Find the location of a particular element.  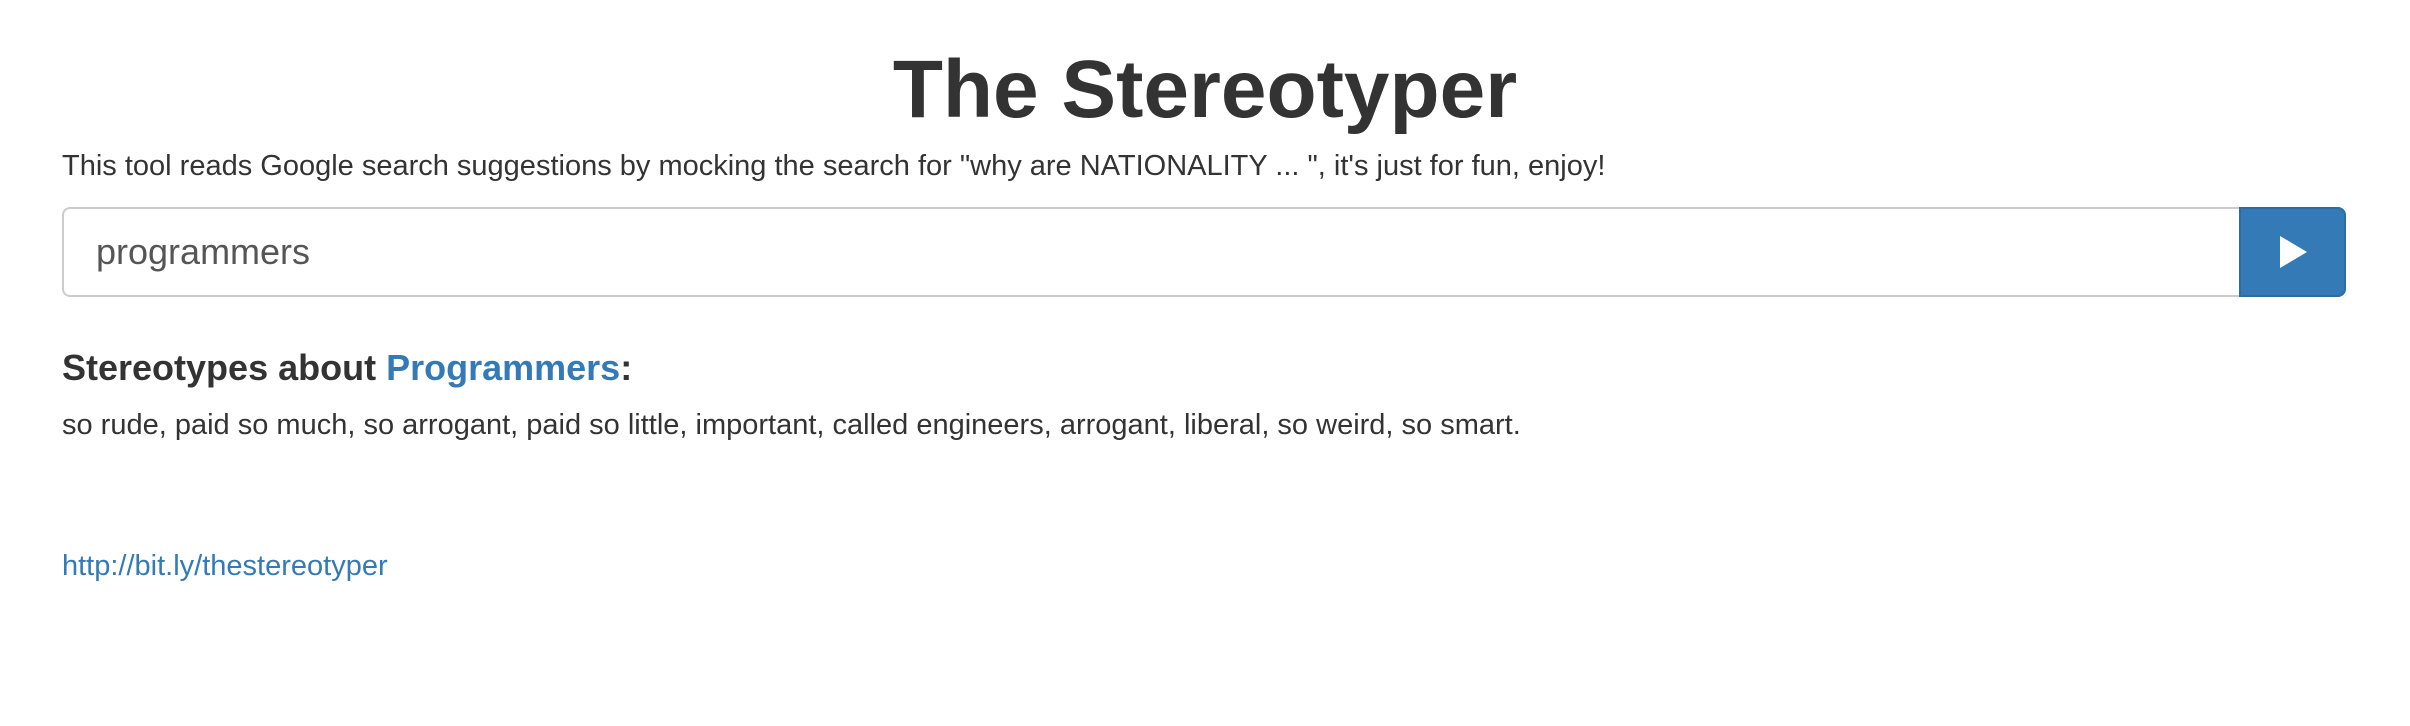

results-subject: Programmers is located at coordinates (503, 367).